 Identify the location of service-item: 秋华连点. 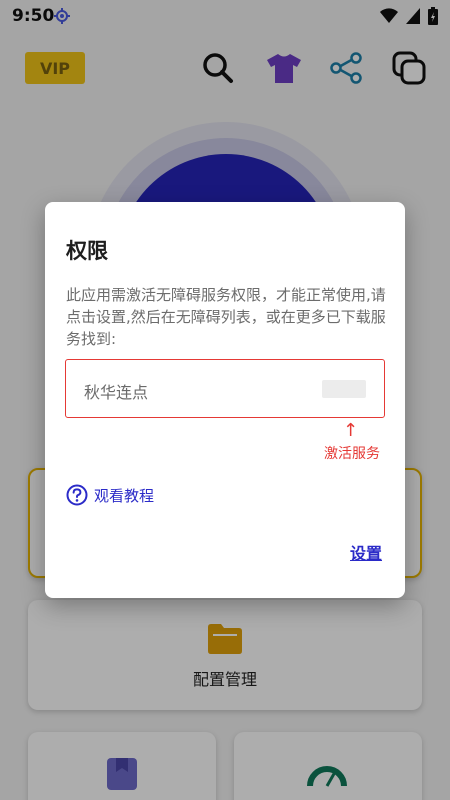
(225, 388).